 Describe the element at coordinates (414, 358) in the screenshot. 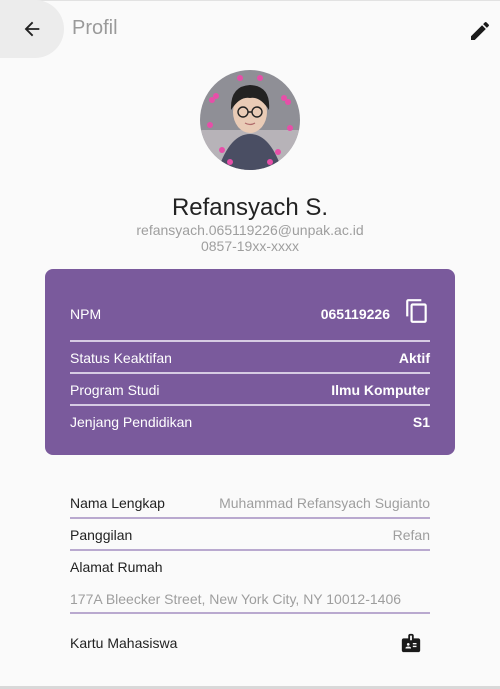

I see `status-value: Aktif` at that location.